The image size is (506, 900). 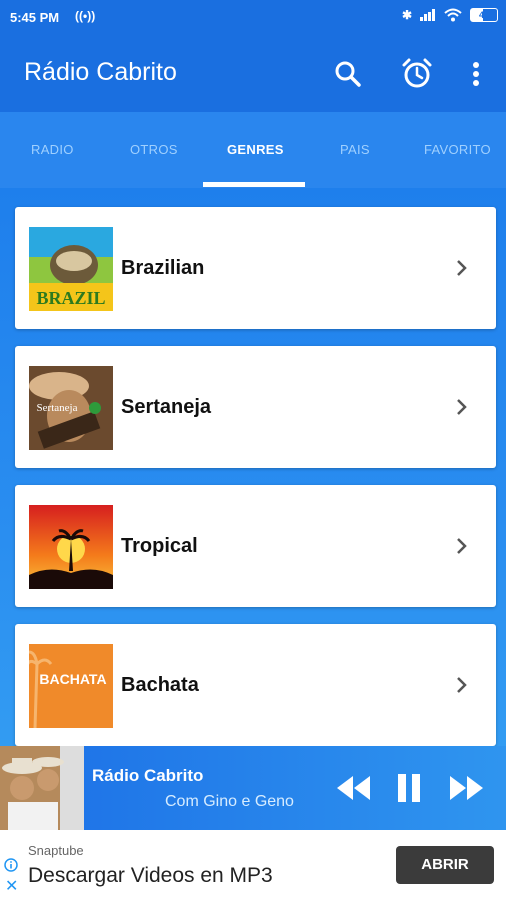 I want to click on ad-info-icon, so click(x=11, y=865).